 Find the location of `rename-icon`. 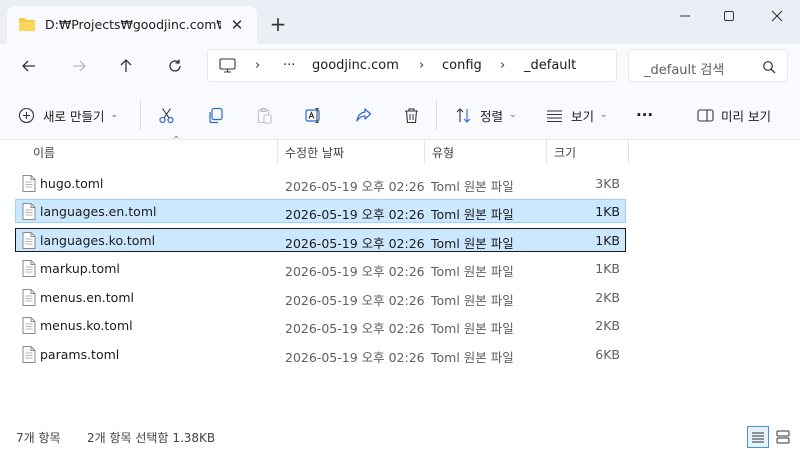

rename-icon is located at coordinates (312, 115).